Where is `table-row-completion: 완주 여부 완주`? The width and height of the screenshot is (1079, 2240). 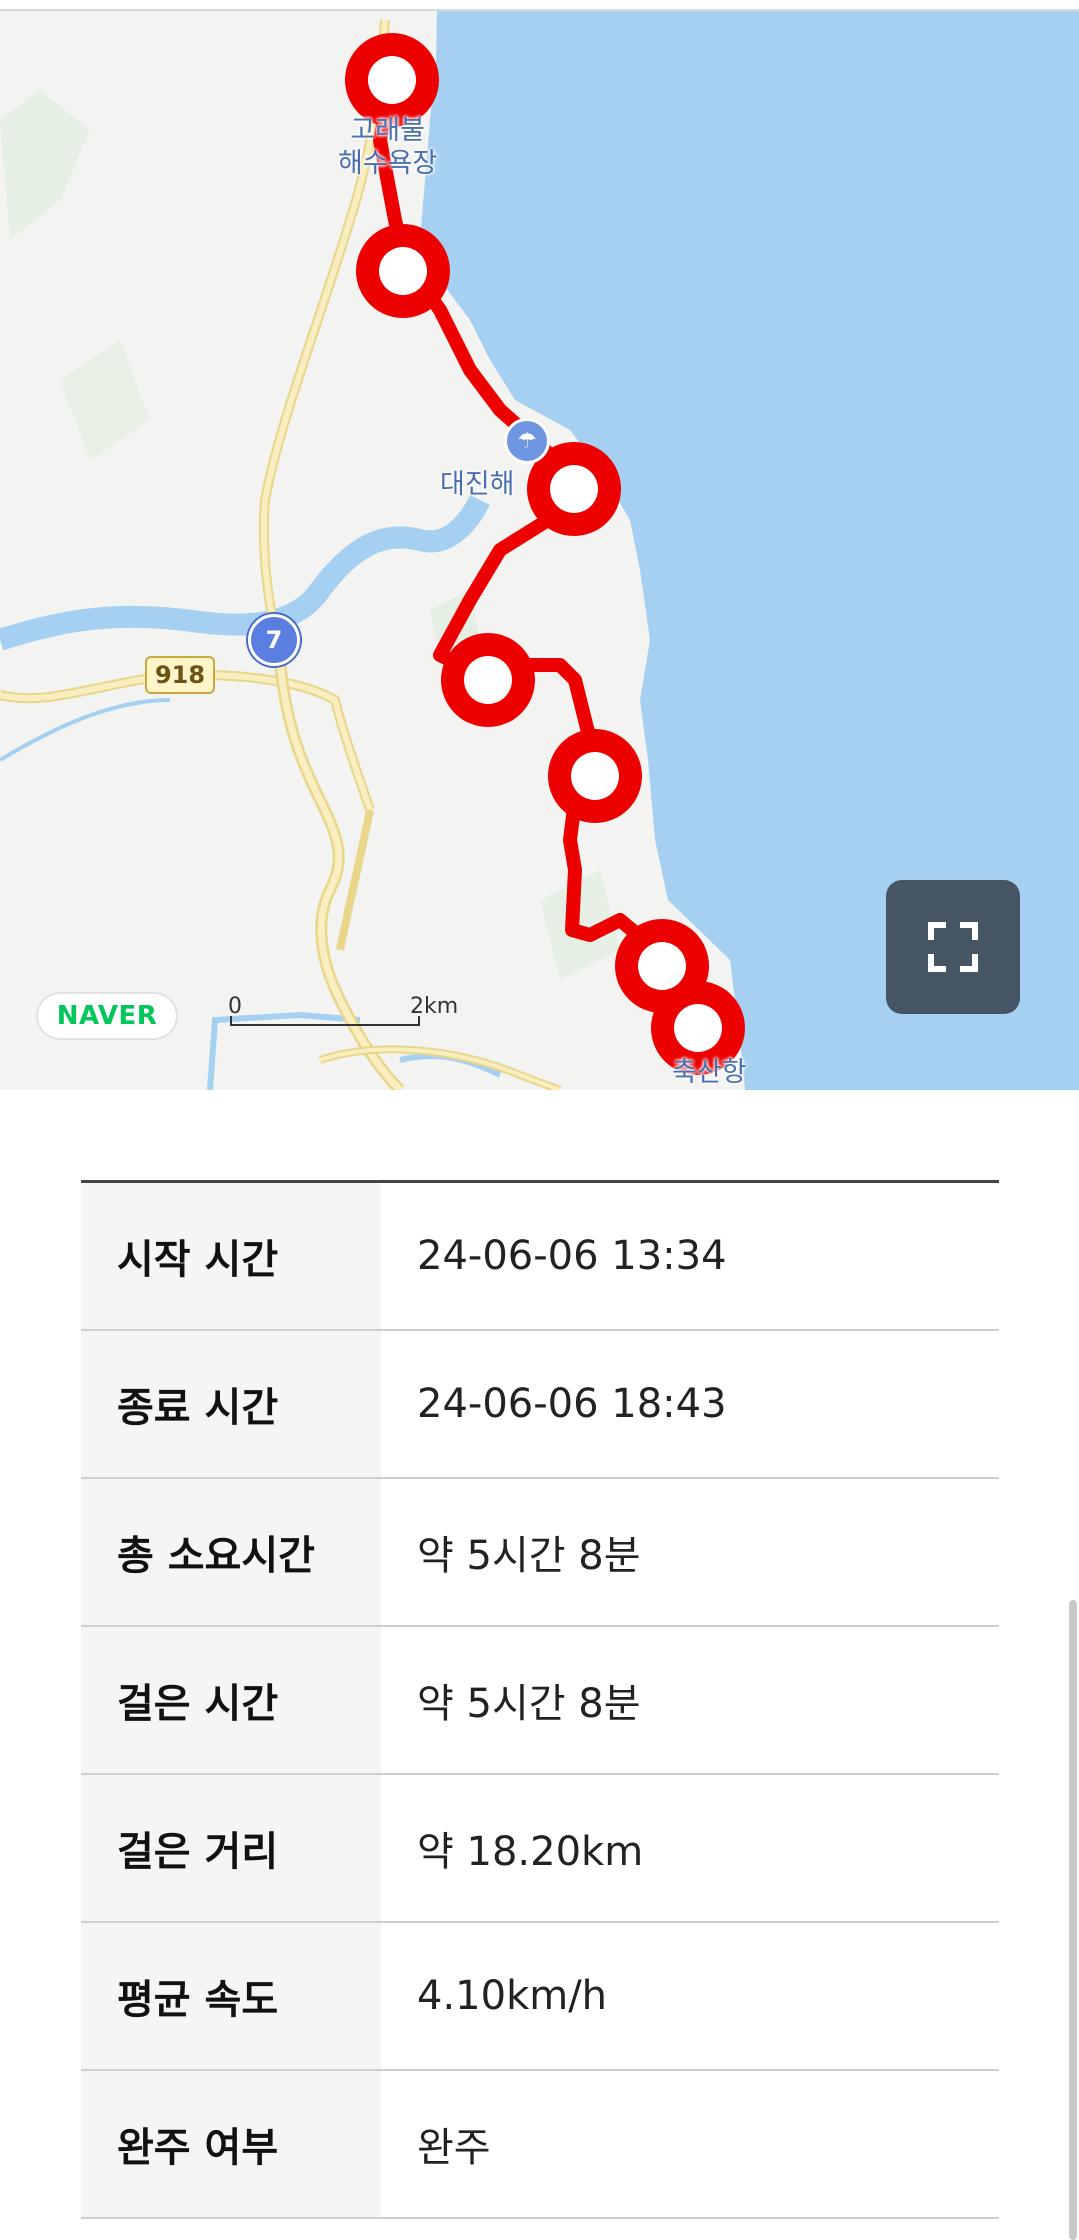 table-row-completion: 완주 여부 완주 is located at coordinates (540, 2145).